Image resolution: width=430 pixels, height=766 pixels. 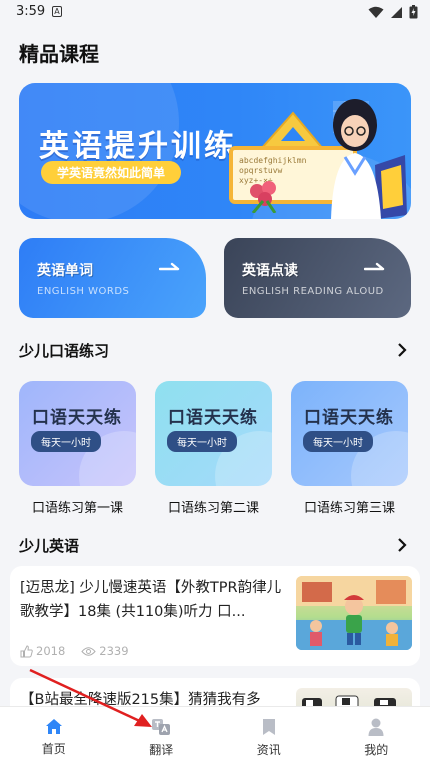 I want to click on tab-label: 翻译, so click(x=161, y=750).